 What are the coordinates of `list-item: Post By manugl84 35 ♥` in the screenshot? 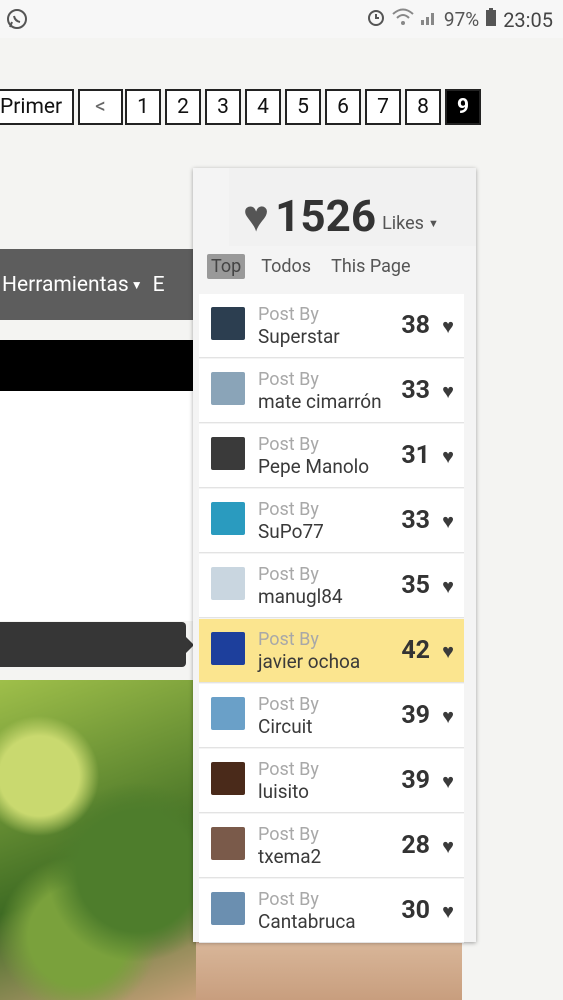 It's located at (331, 586).